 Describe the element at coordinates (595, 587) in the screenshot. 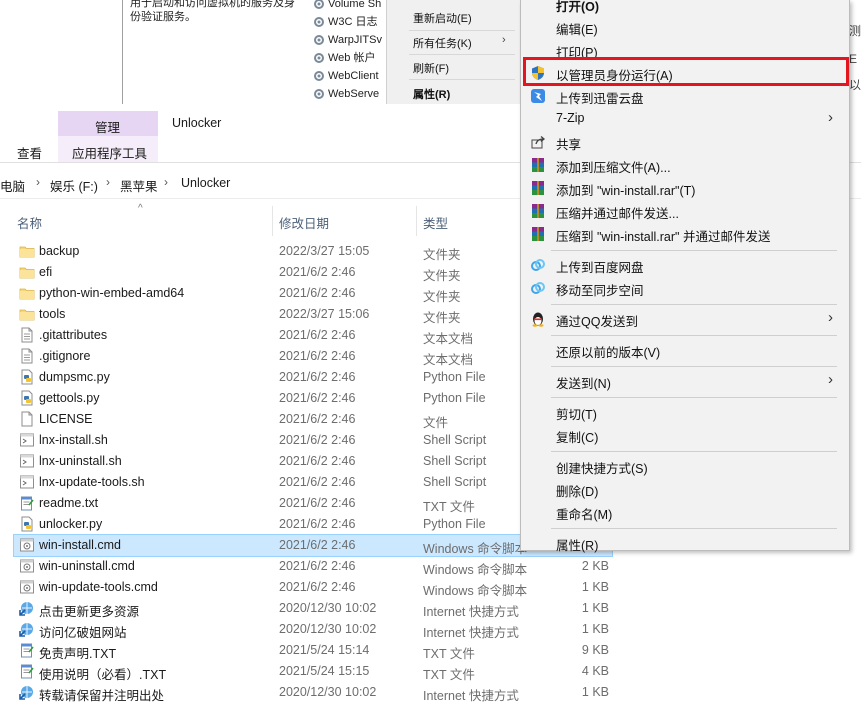

I see `file-size: 1 KB` at that location.